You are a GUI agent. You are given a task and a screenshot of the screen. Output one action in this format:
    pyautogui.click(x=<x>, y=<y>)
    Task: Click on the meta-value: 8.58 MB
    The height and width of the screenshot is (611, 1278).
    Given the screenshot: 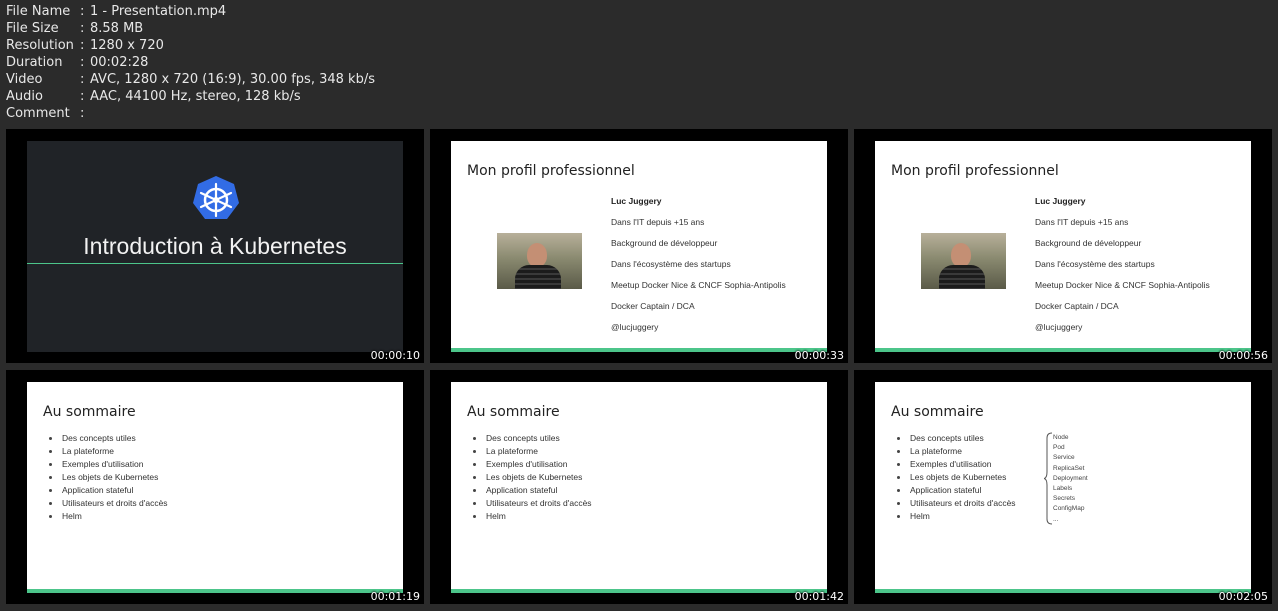 What is the action you would take?
    pyautogui.click(x=117, y=28)
    